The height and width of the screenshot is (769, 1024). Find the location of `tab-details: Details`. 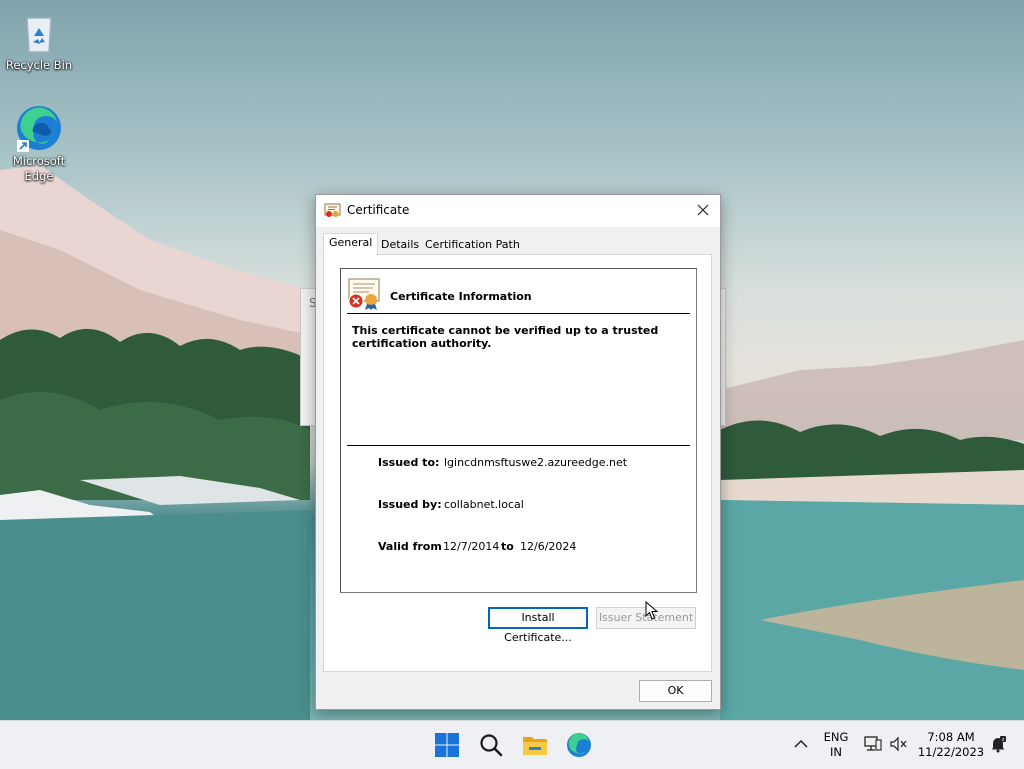

tab-details: Details is located at coordinates (400, 245).